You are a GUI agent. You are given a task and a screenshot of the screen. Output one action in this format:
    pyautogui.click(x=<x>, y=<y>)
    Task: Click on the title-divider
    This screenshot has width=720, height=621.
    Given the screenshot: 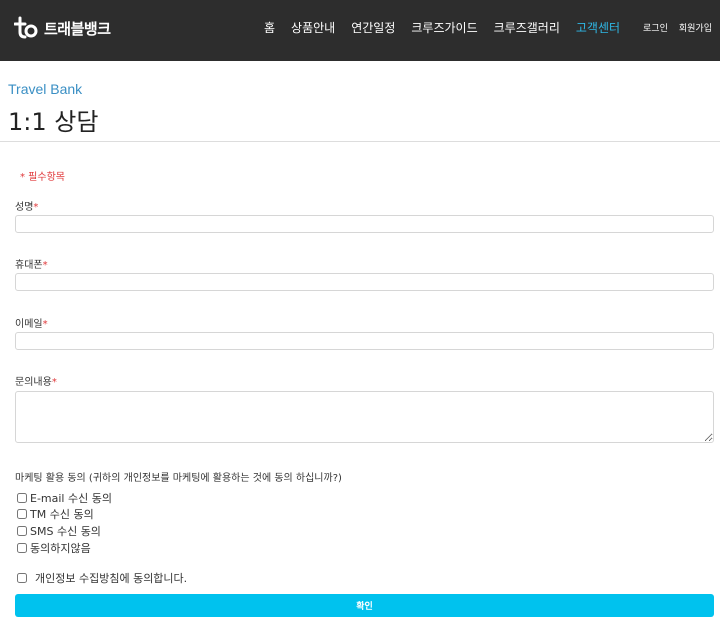 What is the action you would take?
    pyautogui.click(x=360, y=141)
    